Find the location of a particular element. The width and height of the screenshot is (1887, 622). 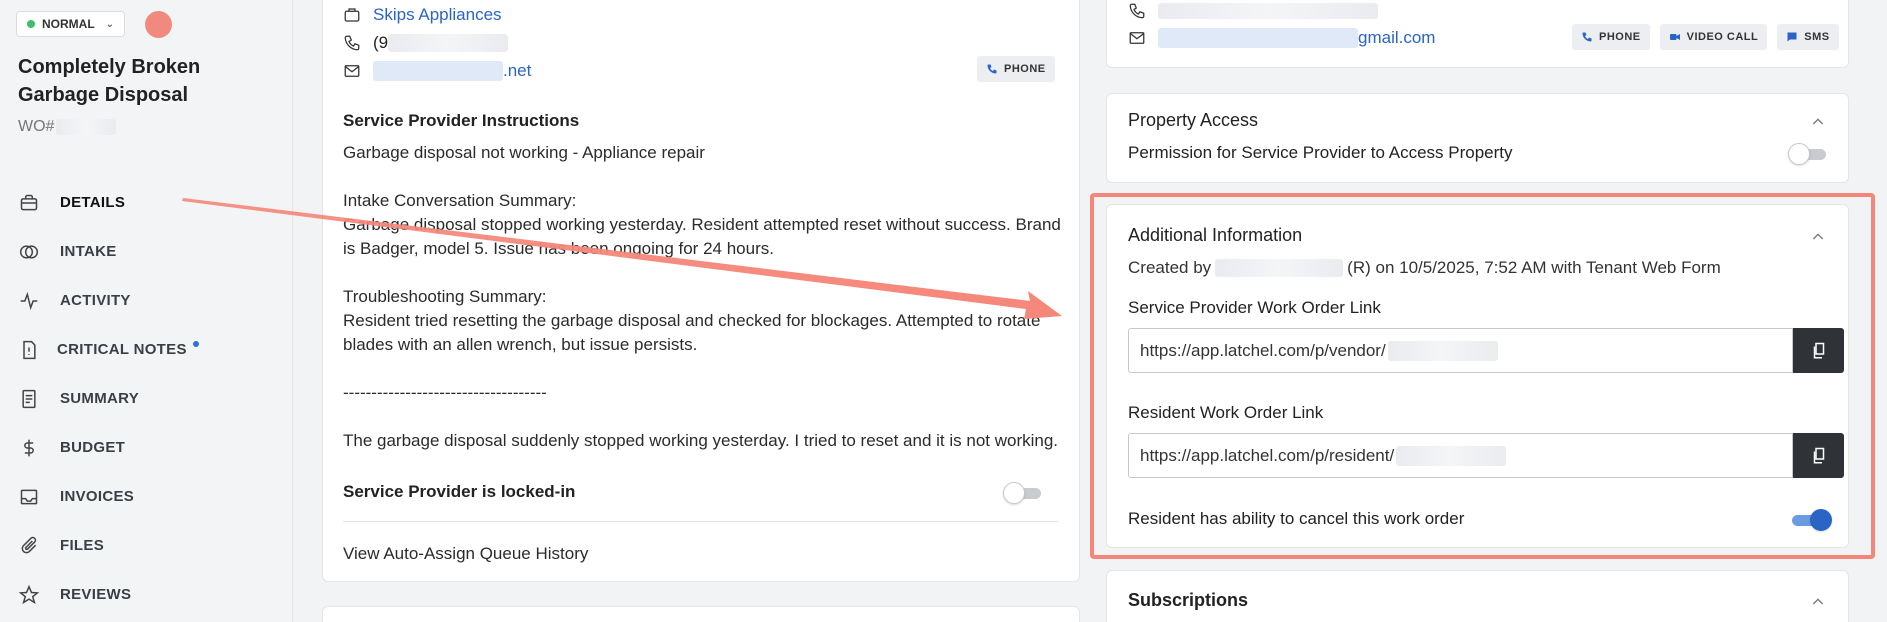

invoice-icon is located at coordinates (29, 497).